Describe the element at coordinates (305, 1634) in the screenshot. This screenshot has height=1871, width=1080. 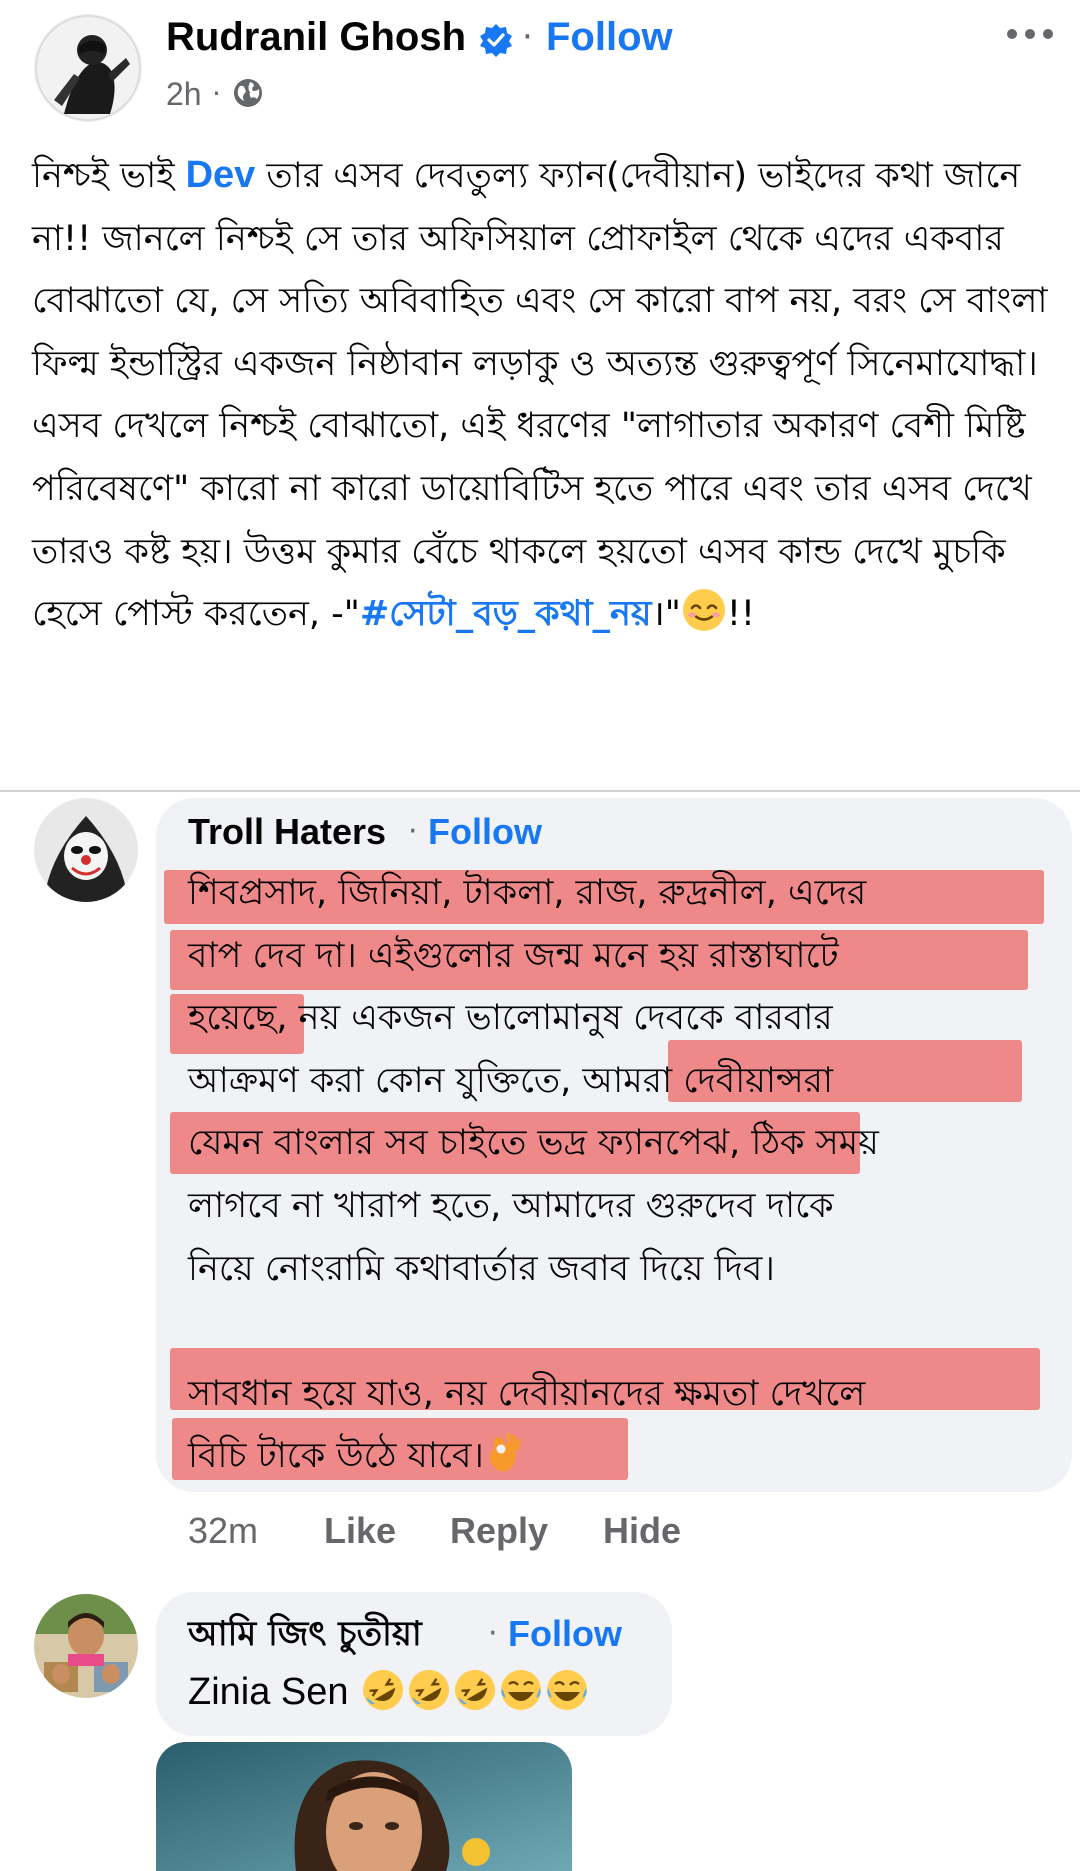
I see `commenter-2-name: আমি জিৎ চুতীয়া` at that location.